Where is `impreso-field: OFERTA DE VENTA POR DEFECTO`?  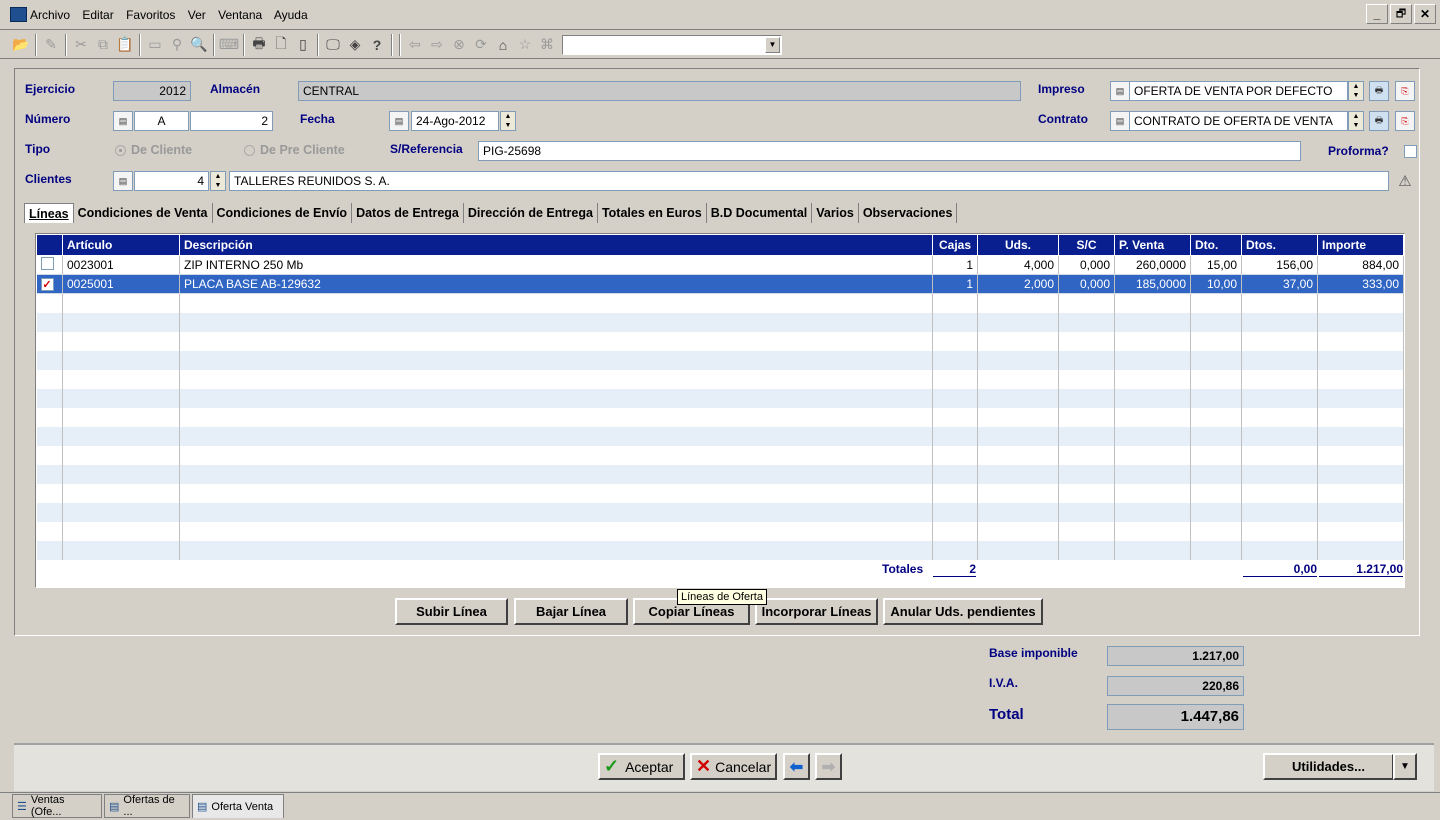 impreso-field: OFERTA DE VENTA POR DEFECTO is located at coordinates (1238, 91).